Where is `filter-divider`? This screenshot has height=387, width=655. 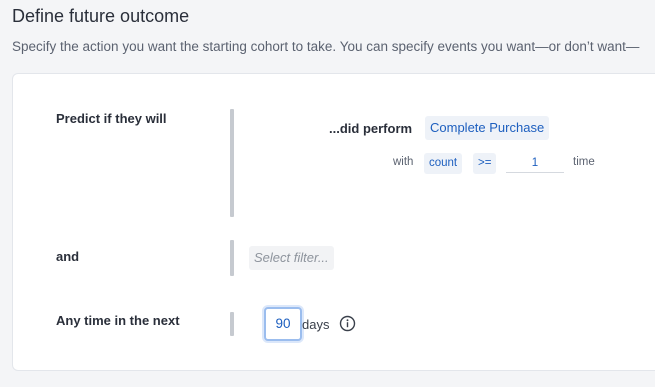 filter-divider is located at coordinates (232, 258).